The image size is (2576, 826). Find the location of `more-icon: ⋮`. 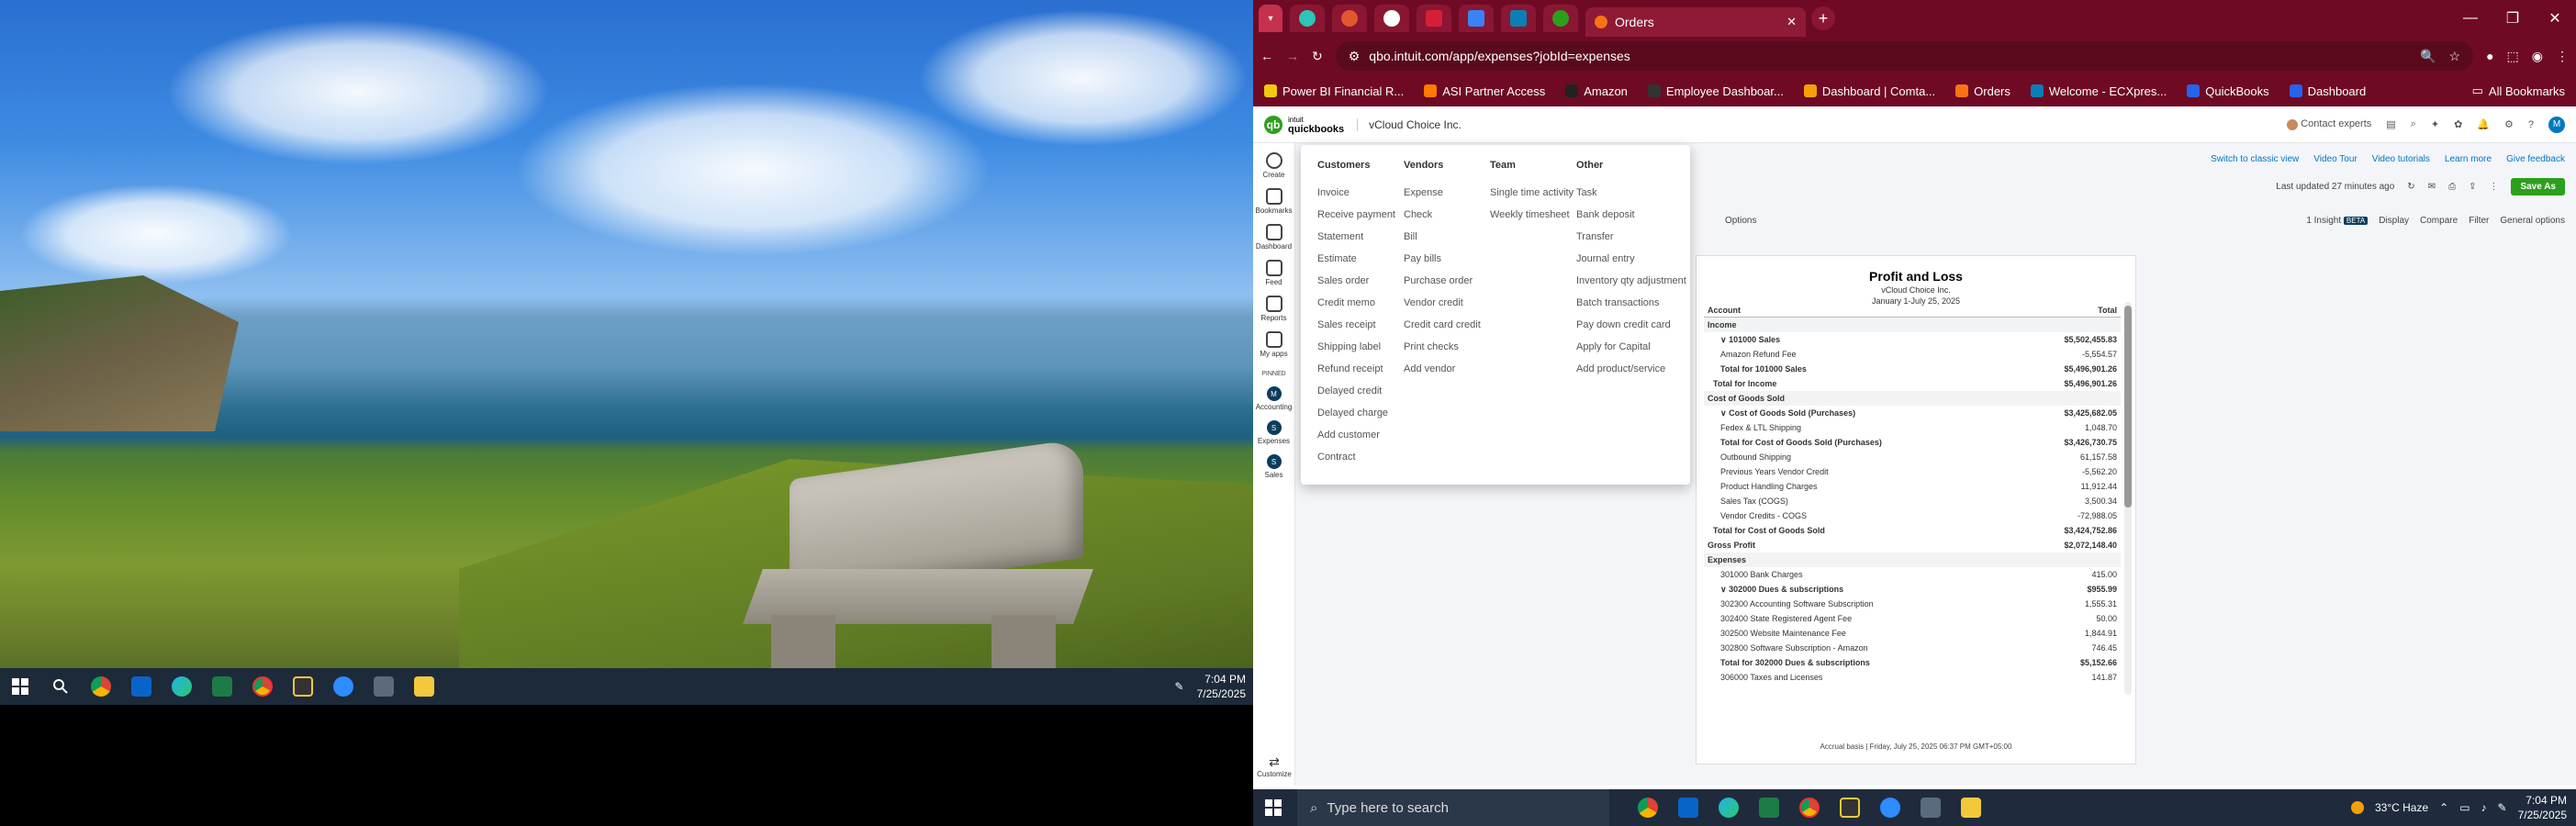

more-icon: ⋮ is located at coordinates (2493, 187).